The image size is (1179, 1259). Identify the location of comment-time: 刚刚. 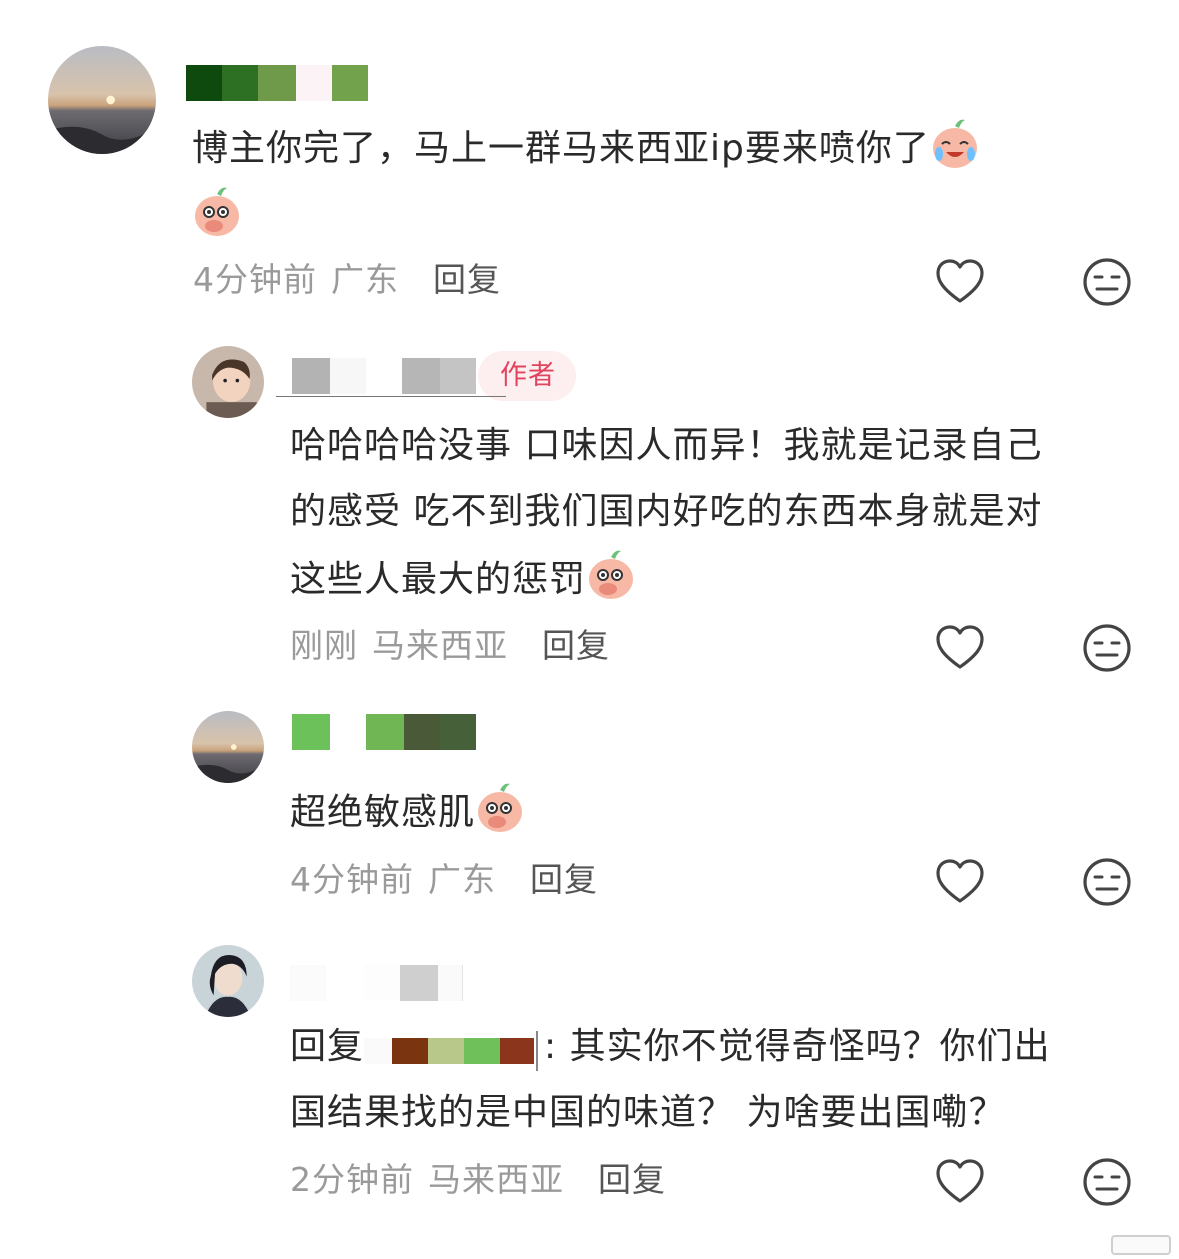
(324, 645).